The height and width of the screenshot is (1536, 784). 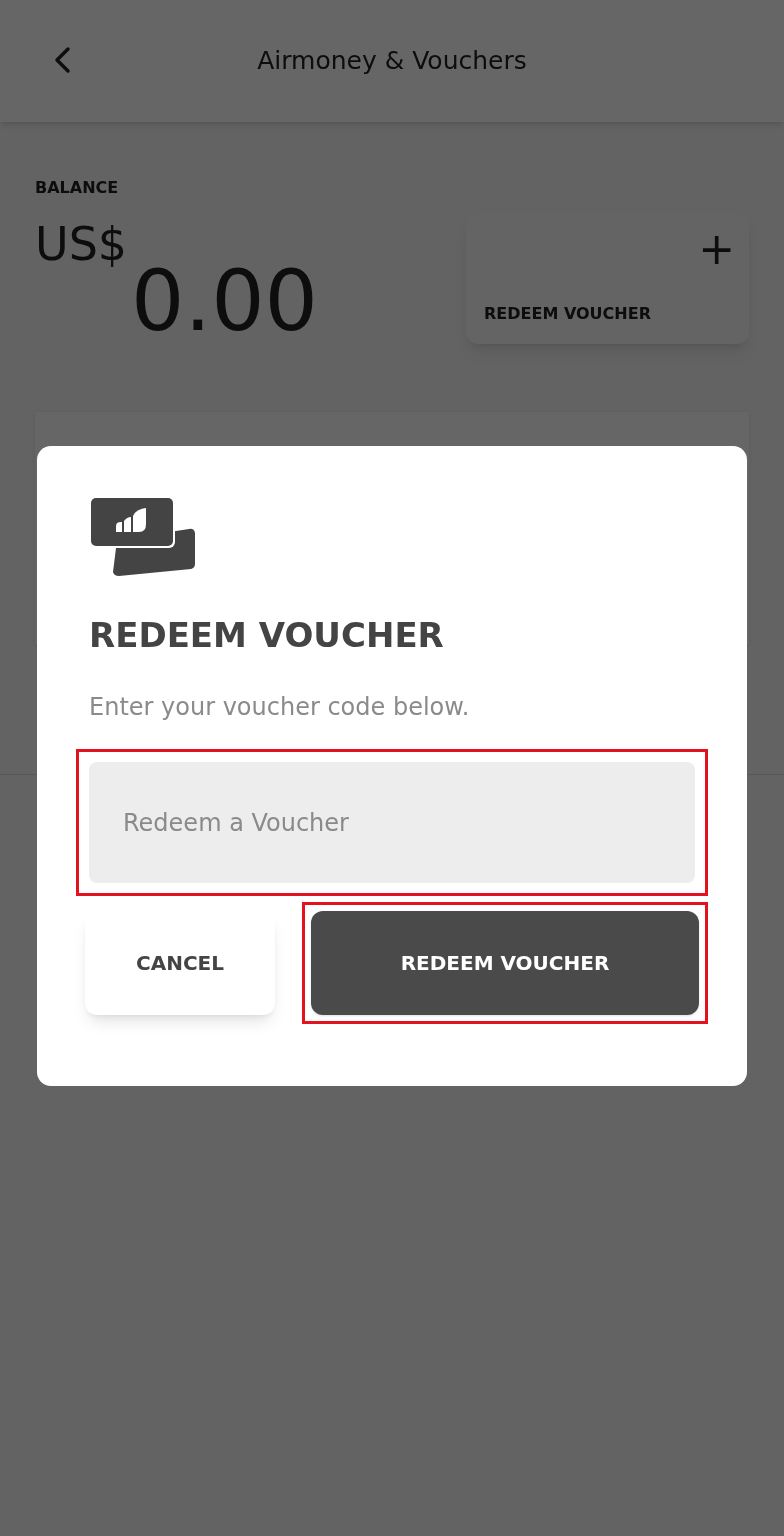 I want to click on dialog-message: Enter your voucher code below., so click(x=280, y=707).